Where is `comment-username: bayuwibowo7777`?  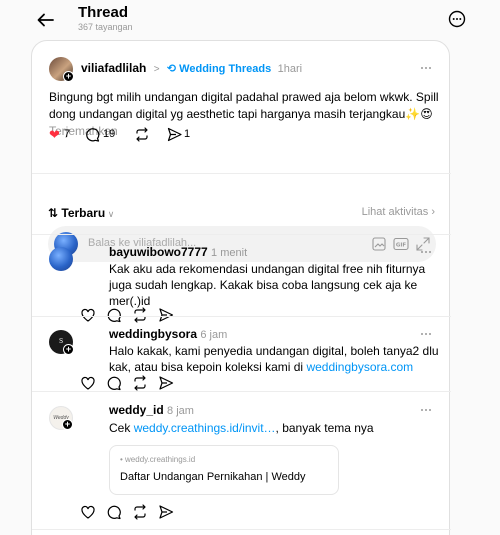 comment-username: bayuwibowo7777 is located at coordinates (158, 252).